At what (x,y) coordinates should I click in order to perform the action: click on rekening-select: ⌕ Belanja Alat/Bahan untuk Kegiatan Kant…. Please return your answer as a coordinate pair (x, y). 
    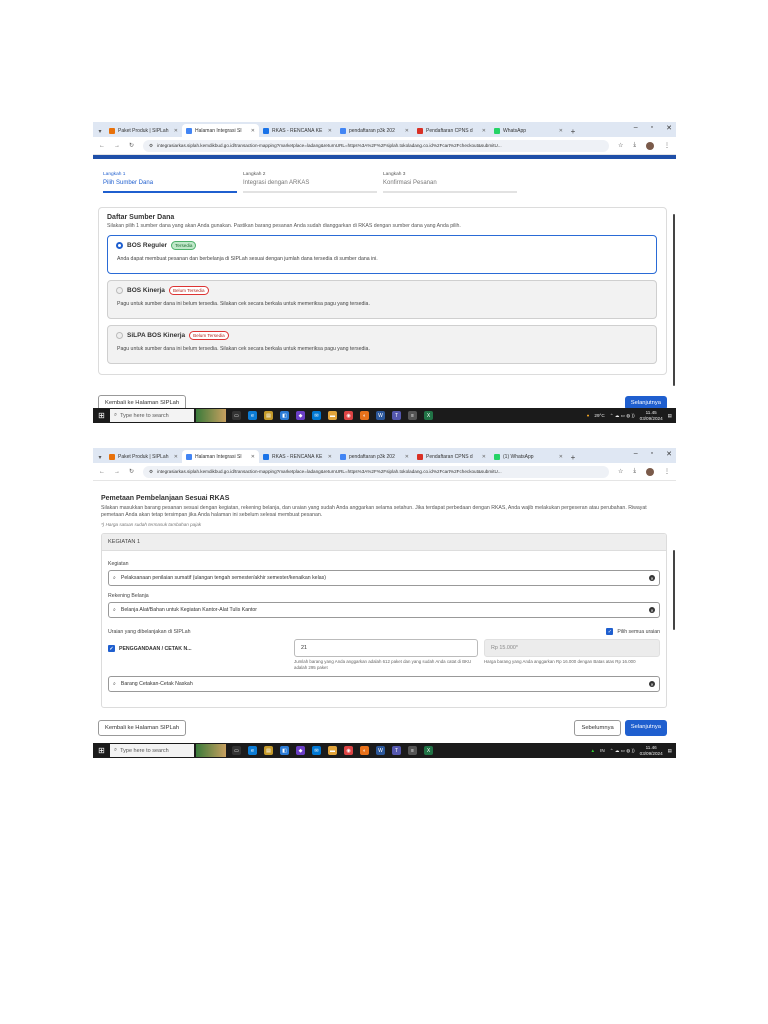
    Looking at the image, I should click on (384, 610).